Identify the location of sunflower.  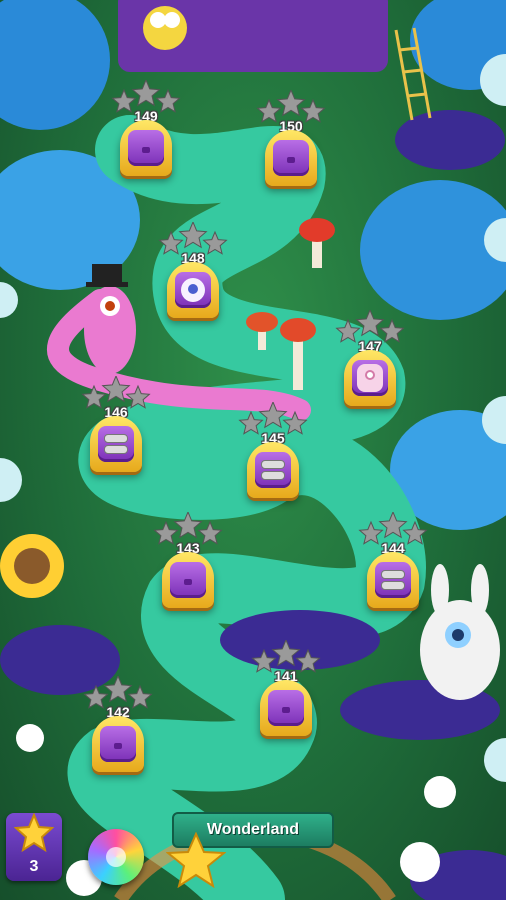
(32, 566).